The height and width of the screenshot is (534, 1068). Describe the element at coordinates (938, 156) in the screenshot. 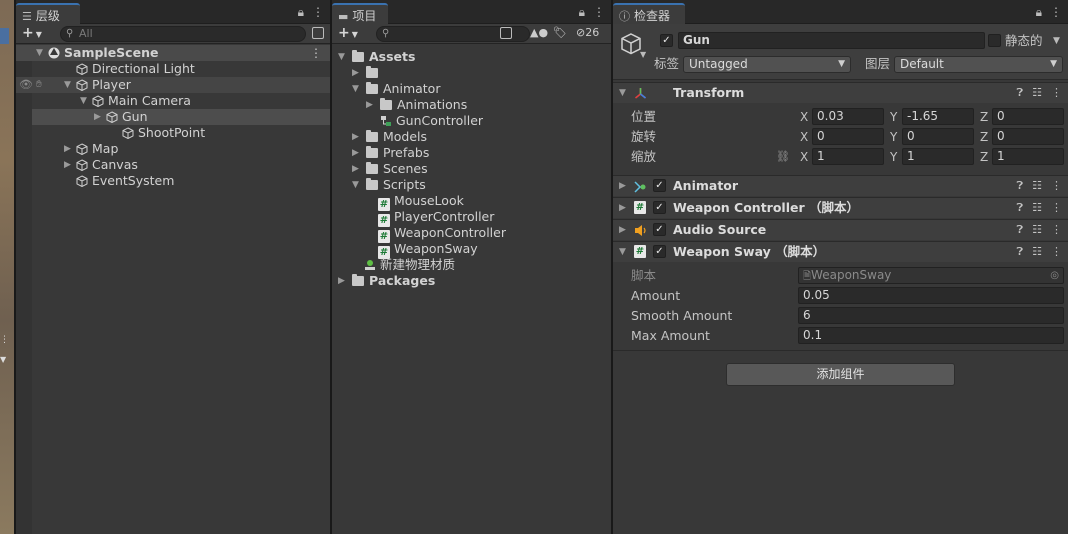

I see `scale-y-field: 1` at that location.